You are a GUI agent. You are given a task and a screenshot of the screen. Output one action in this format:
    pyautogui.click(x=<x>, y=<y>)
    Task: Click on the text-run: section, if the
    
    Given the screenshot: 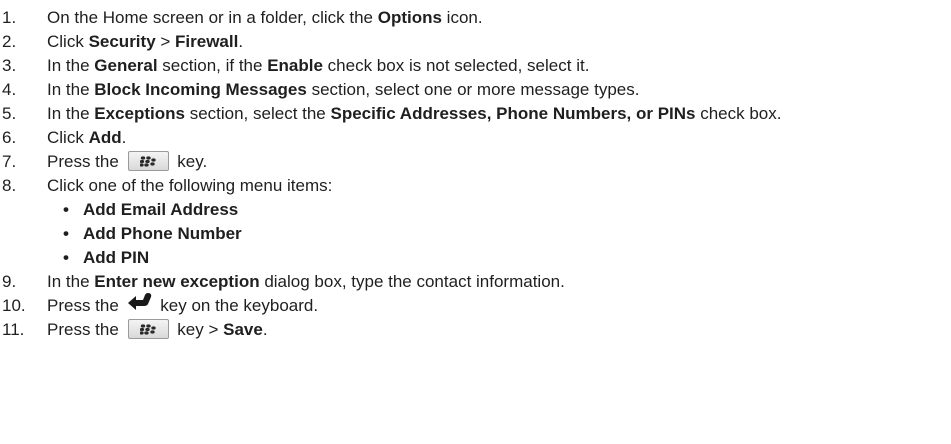 What is the action you would take?
    pyautogui.click(x=212, y=65)
    